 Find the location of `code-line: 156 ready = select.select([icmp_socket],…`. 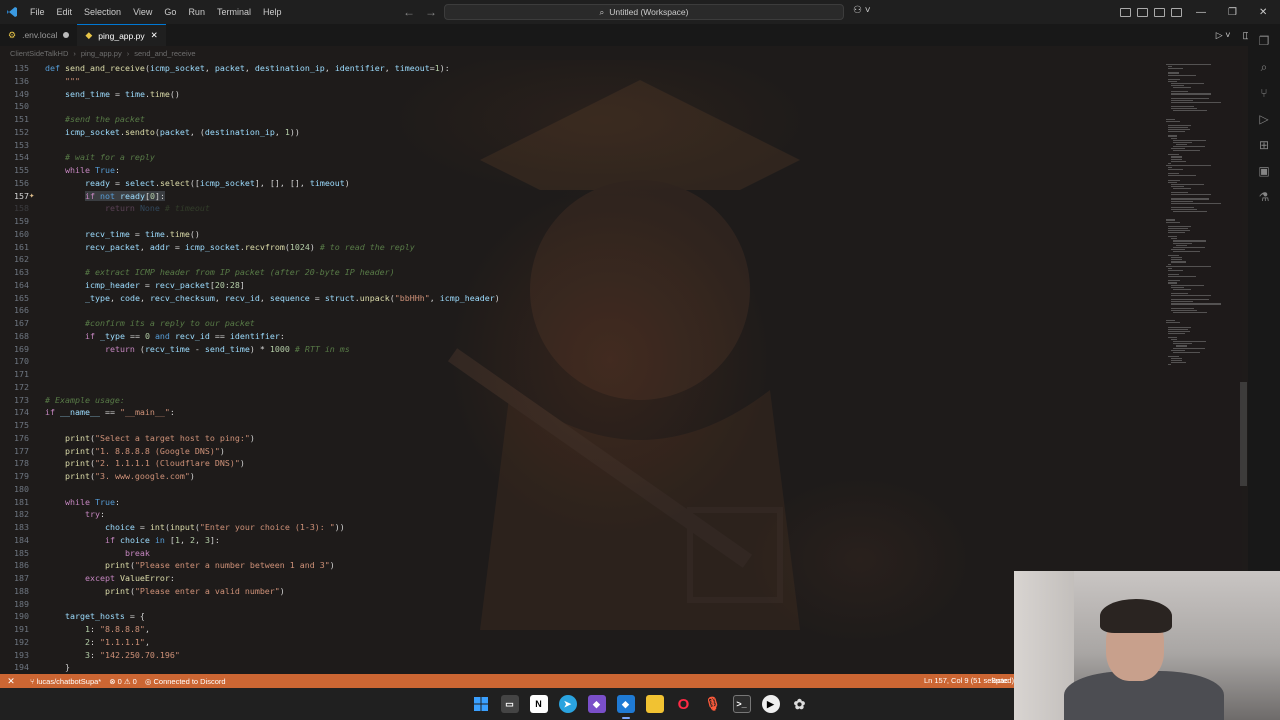

code-line: 156 ready = select.select([icmp_socket],… is located at coordinates (250, 183).